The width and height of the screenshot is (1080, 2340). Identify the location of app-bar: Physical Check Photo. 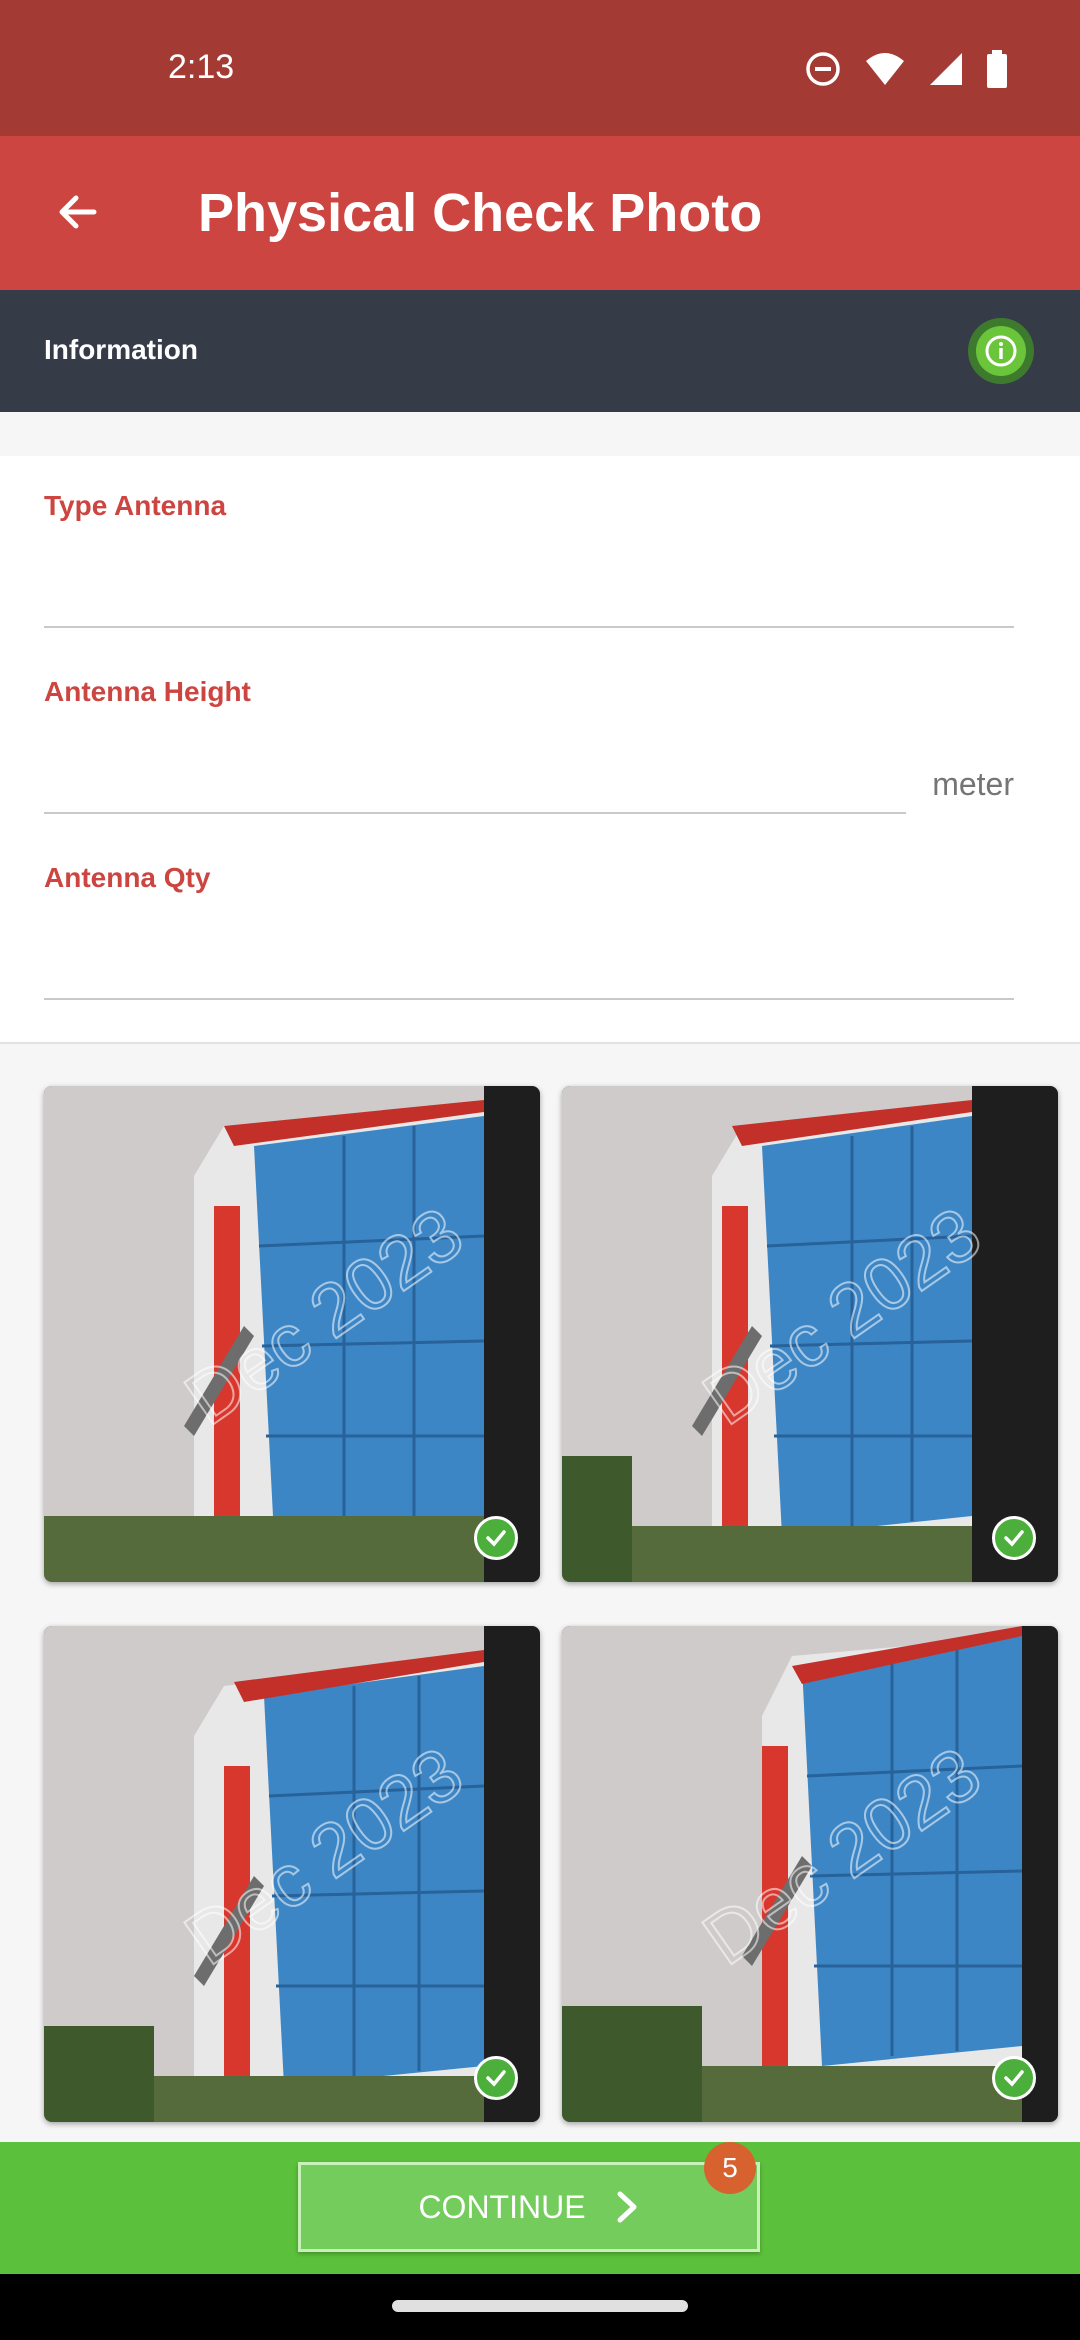
(540, 213).